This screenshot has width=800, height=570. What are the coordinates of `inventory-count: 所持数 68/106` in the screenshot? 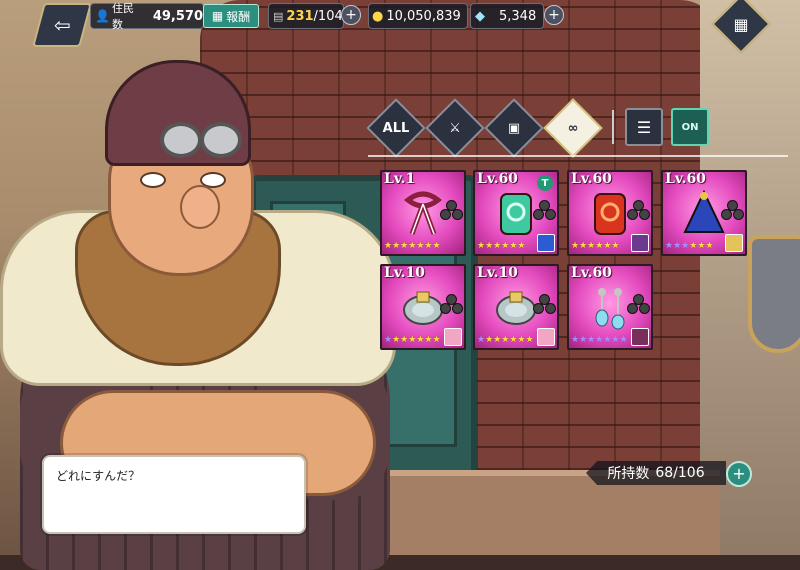 It's located at (656, 473).